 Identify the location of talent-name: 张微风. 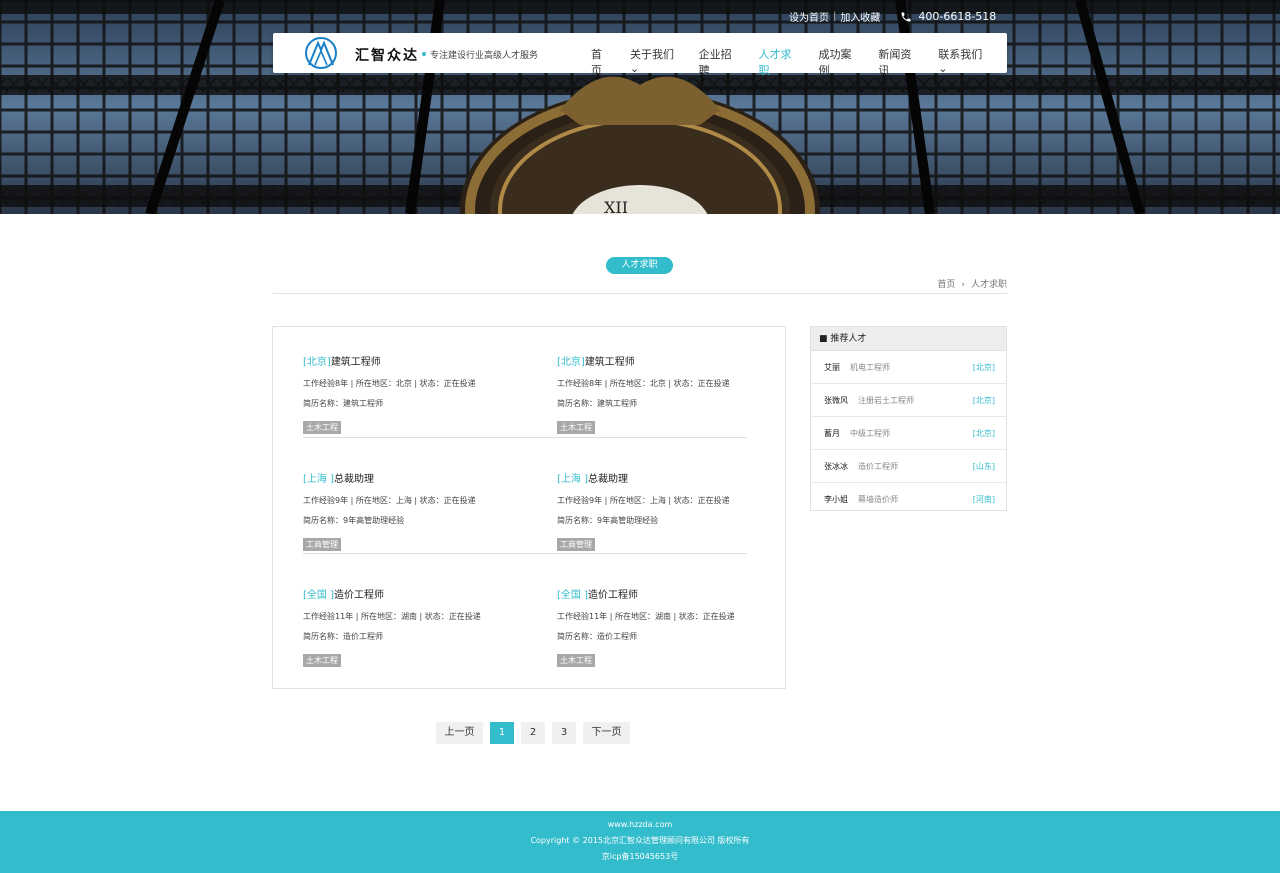
(836, 400).